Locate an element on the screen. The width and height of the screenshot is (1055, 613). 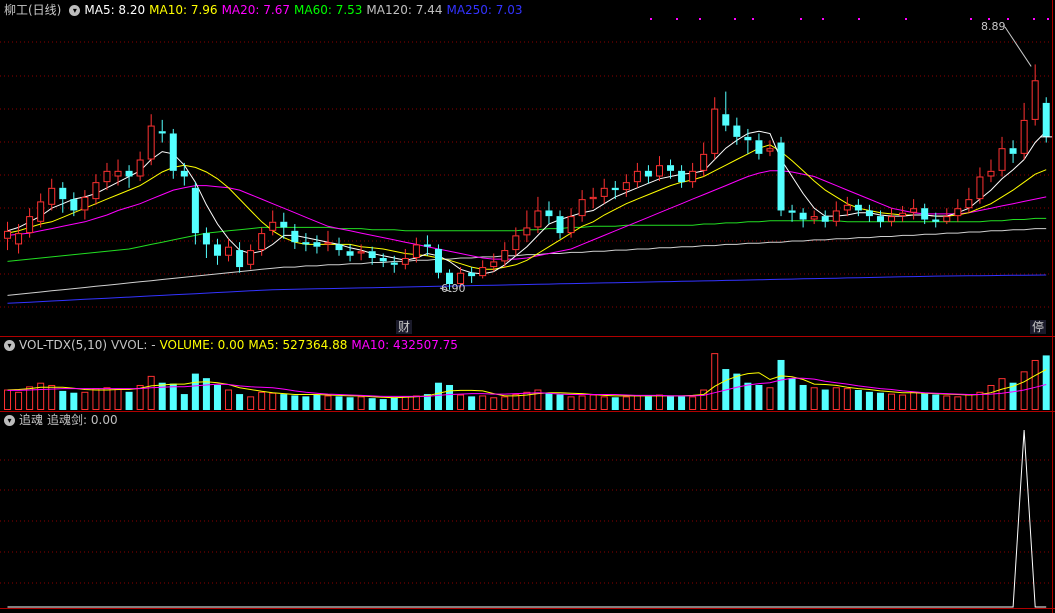
volume-bars is located at coordinates (527, 382).